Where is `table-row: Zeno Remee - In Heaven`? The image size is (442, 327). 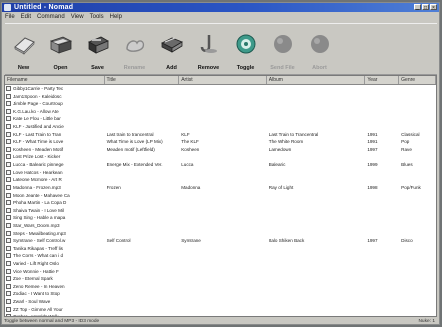 table-row: Zeno Remee - In Heaven is located at coordinates (220, 287).